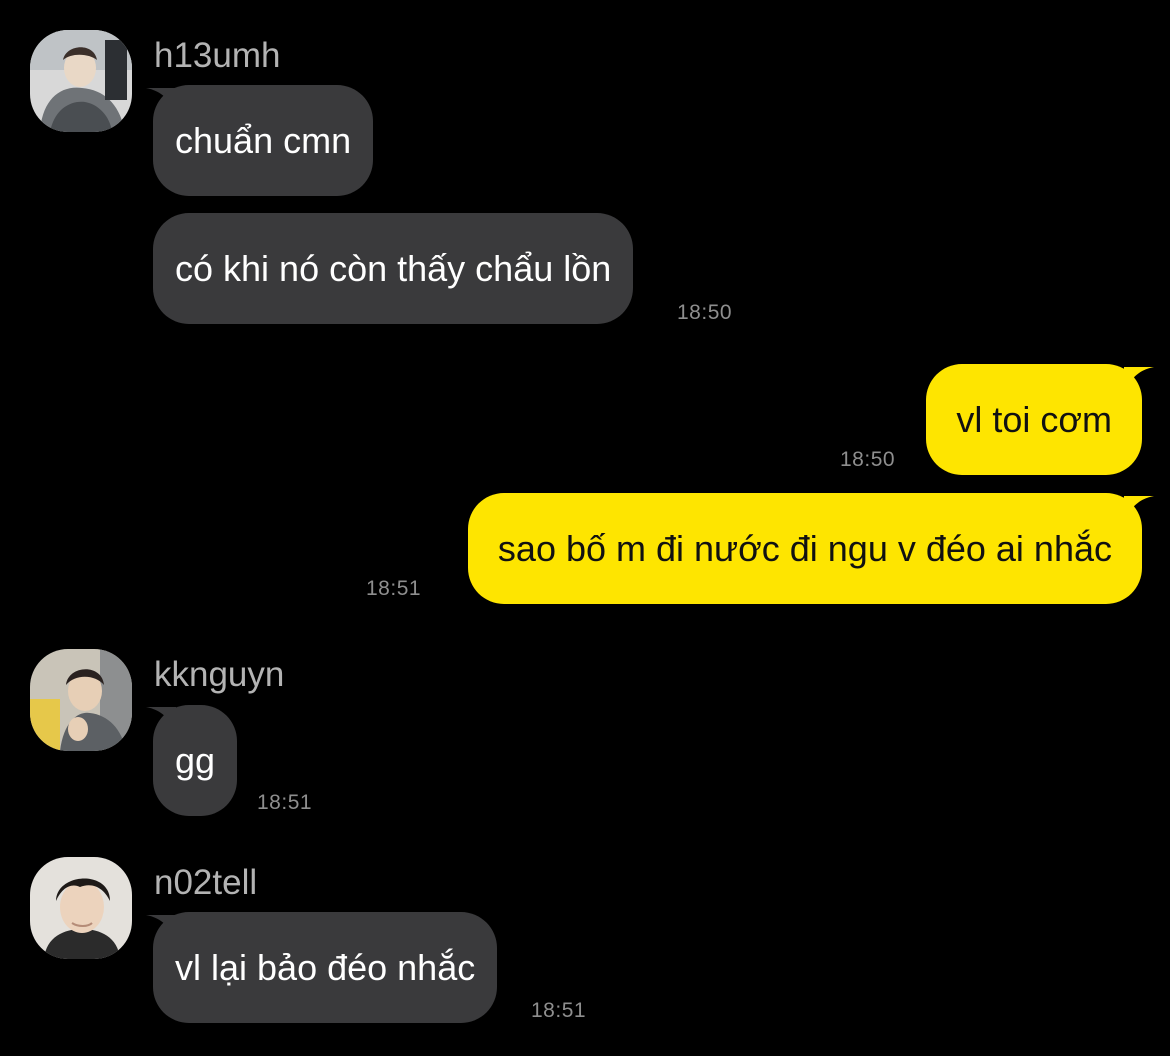 The height and width of the screenshot is (1056, 1170). I want to click on sender-name-h13umh: h13umh, so click(217, 55).